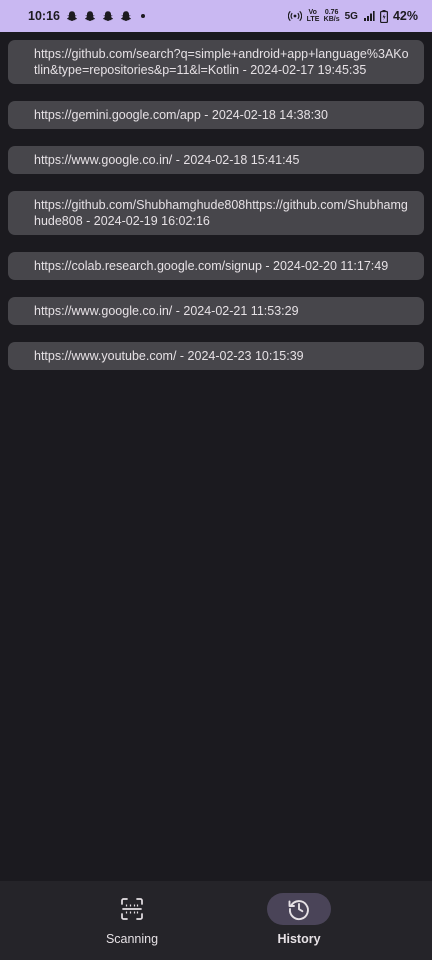 The width and height of the screenshot is (432, 960). I want to click on battery-charging-icon, so click(383, 16).